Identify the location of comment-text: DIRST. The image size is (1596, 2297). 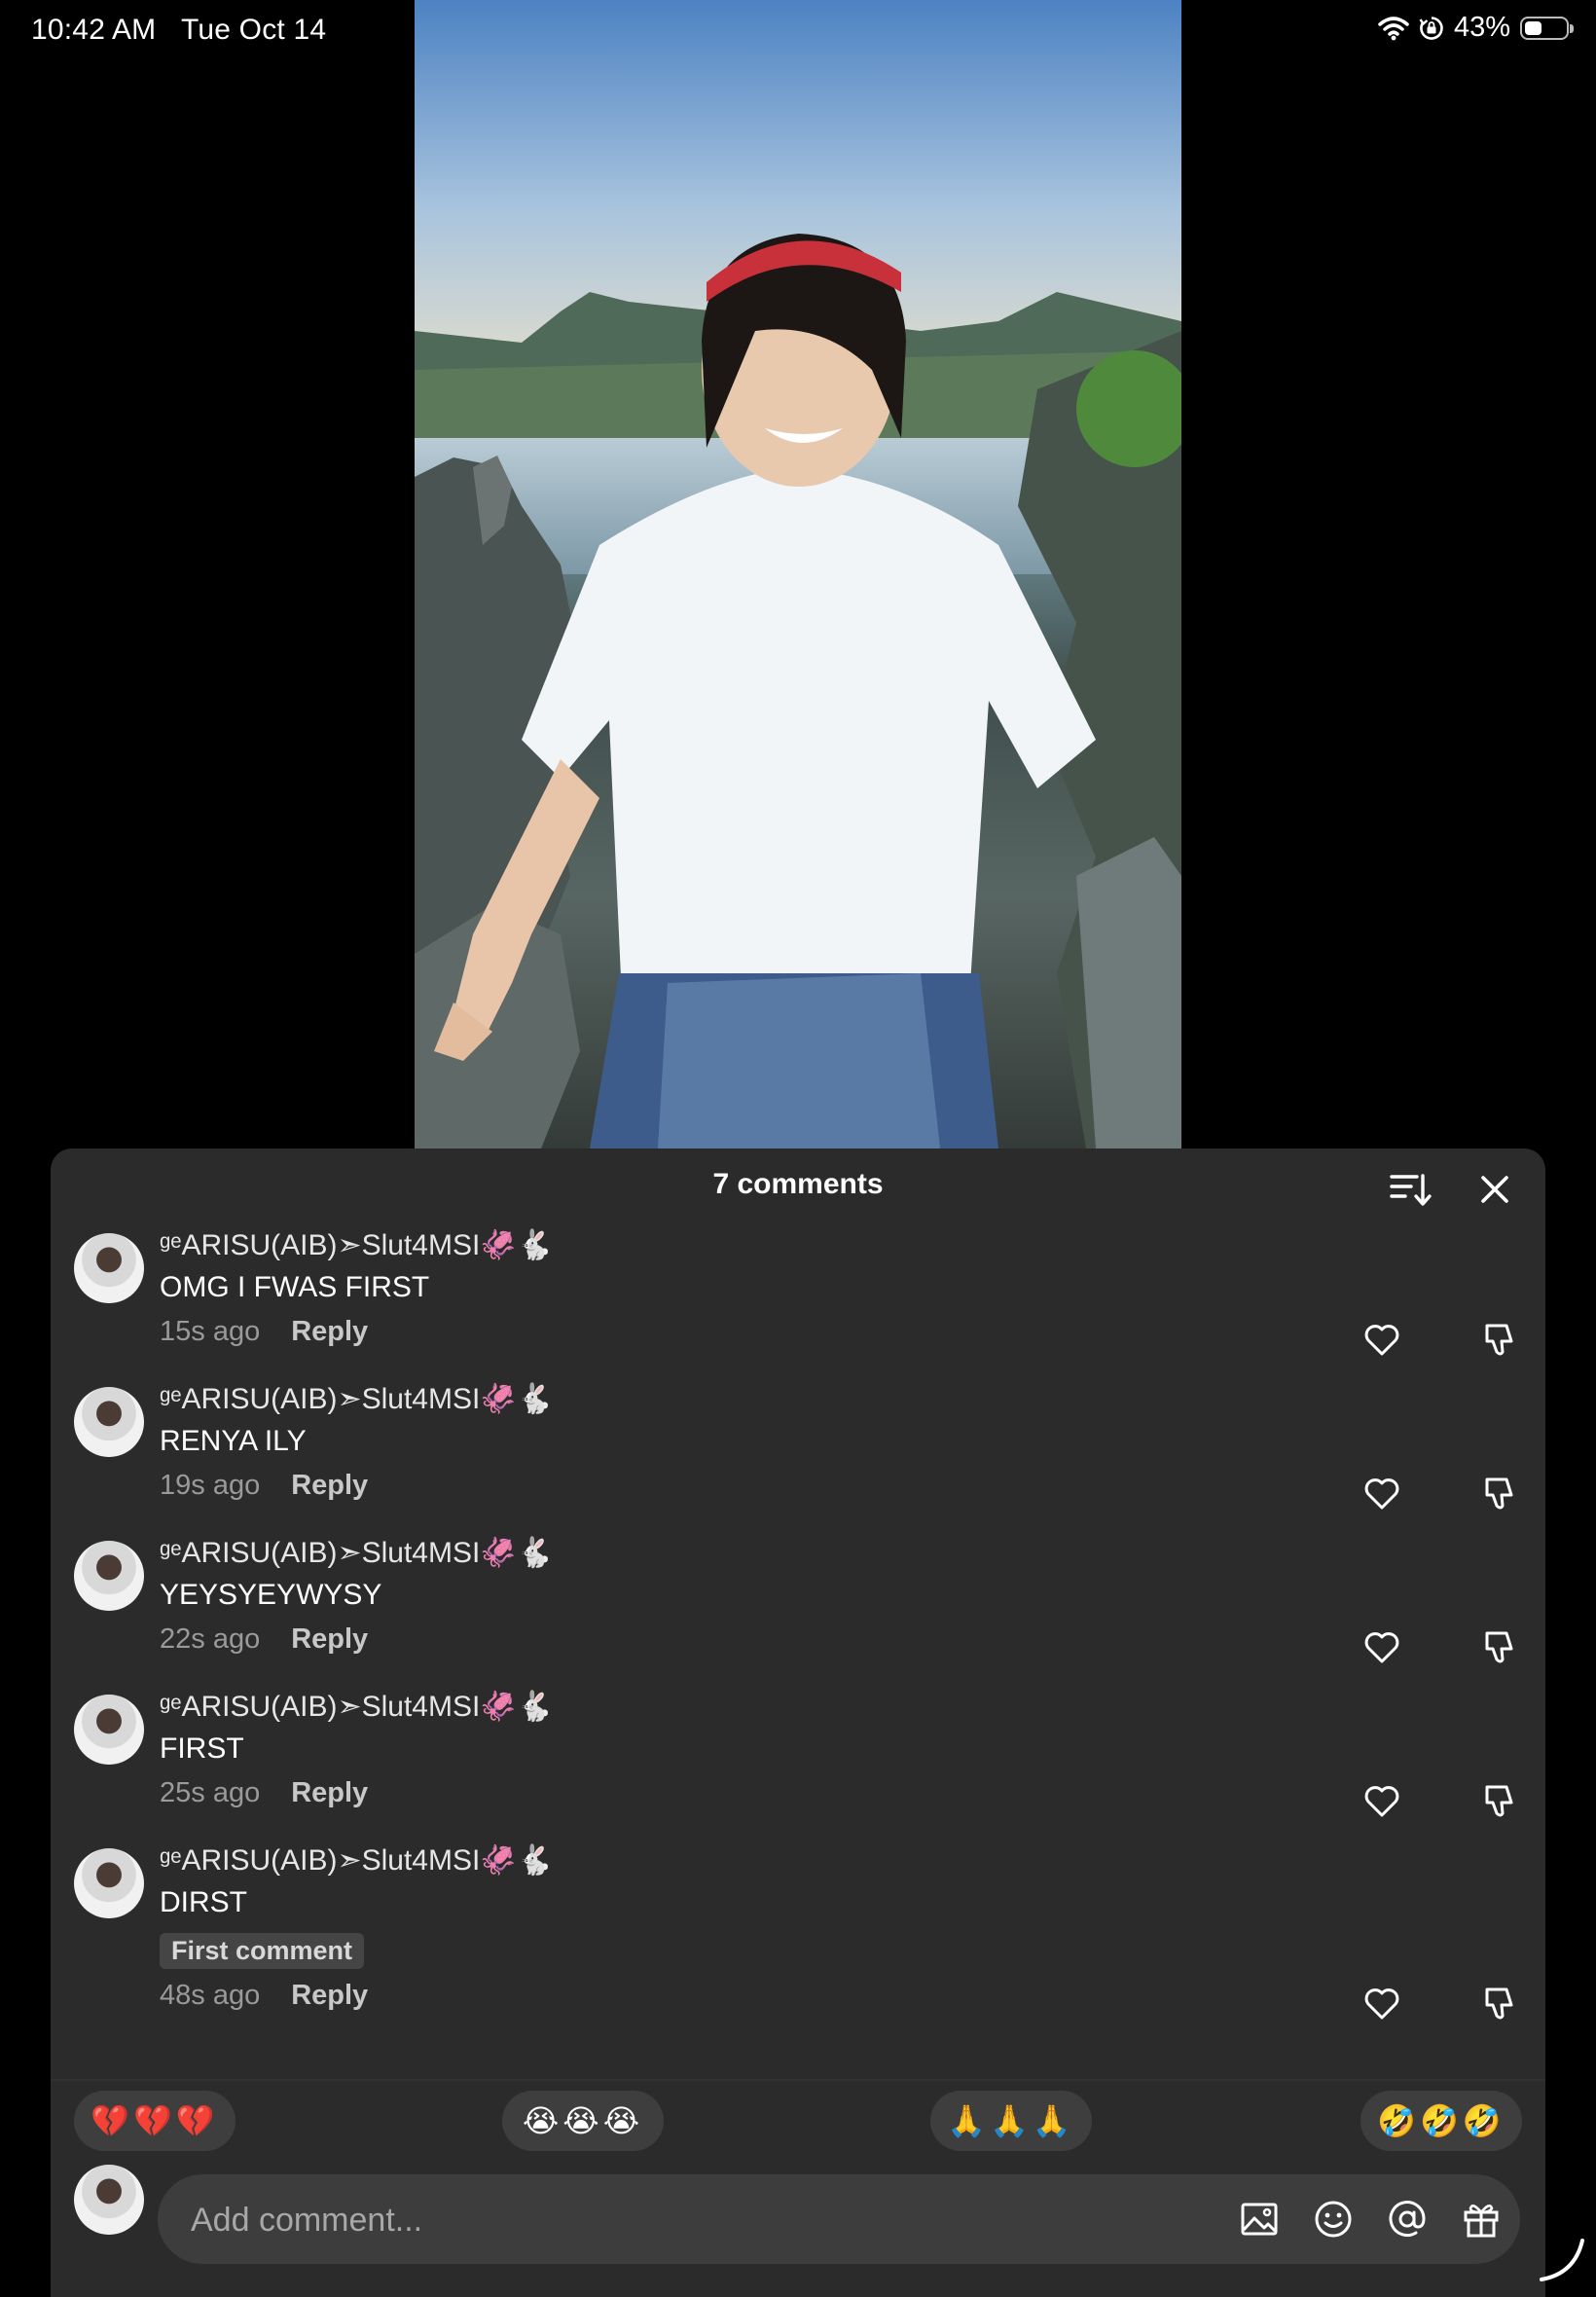
(203, 1902).